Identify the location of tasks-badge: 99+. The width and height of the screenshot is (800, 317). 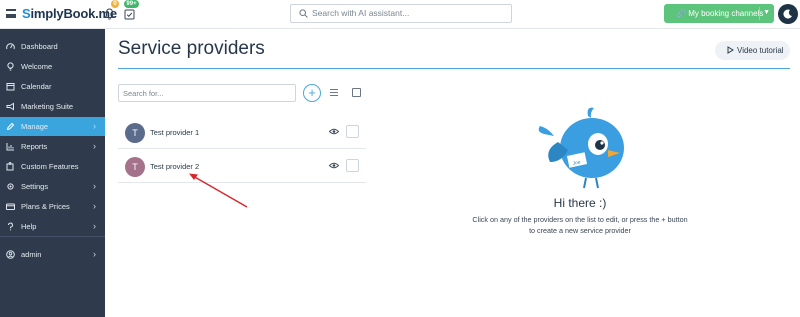
(131, 4).